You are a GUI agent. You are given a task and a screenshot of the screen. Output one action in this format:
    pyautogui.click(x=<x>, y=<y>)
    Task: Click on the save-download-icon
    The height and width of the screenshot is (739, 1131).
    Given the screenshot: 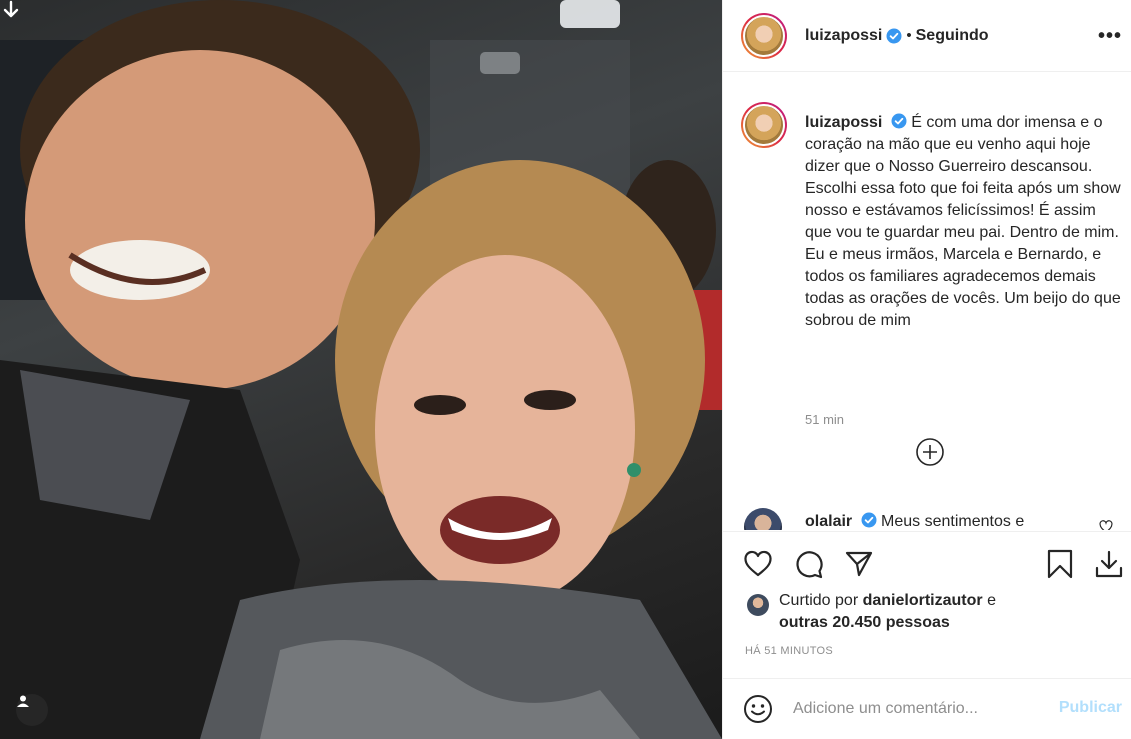 What is the action you would take?
    pyautogui.click(x=1109, y=564)
    